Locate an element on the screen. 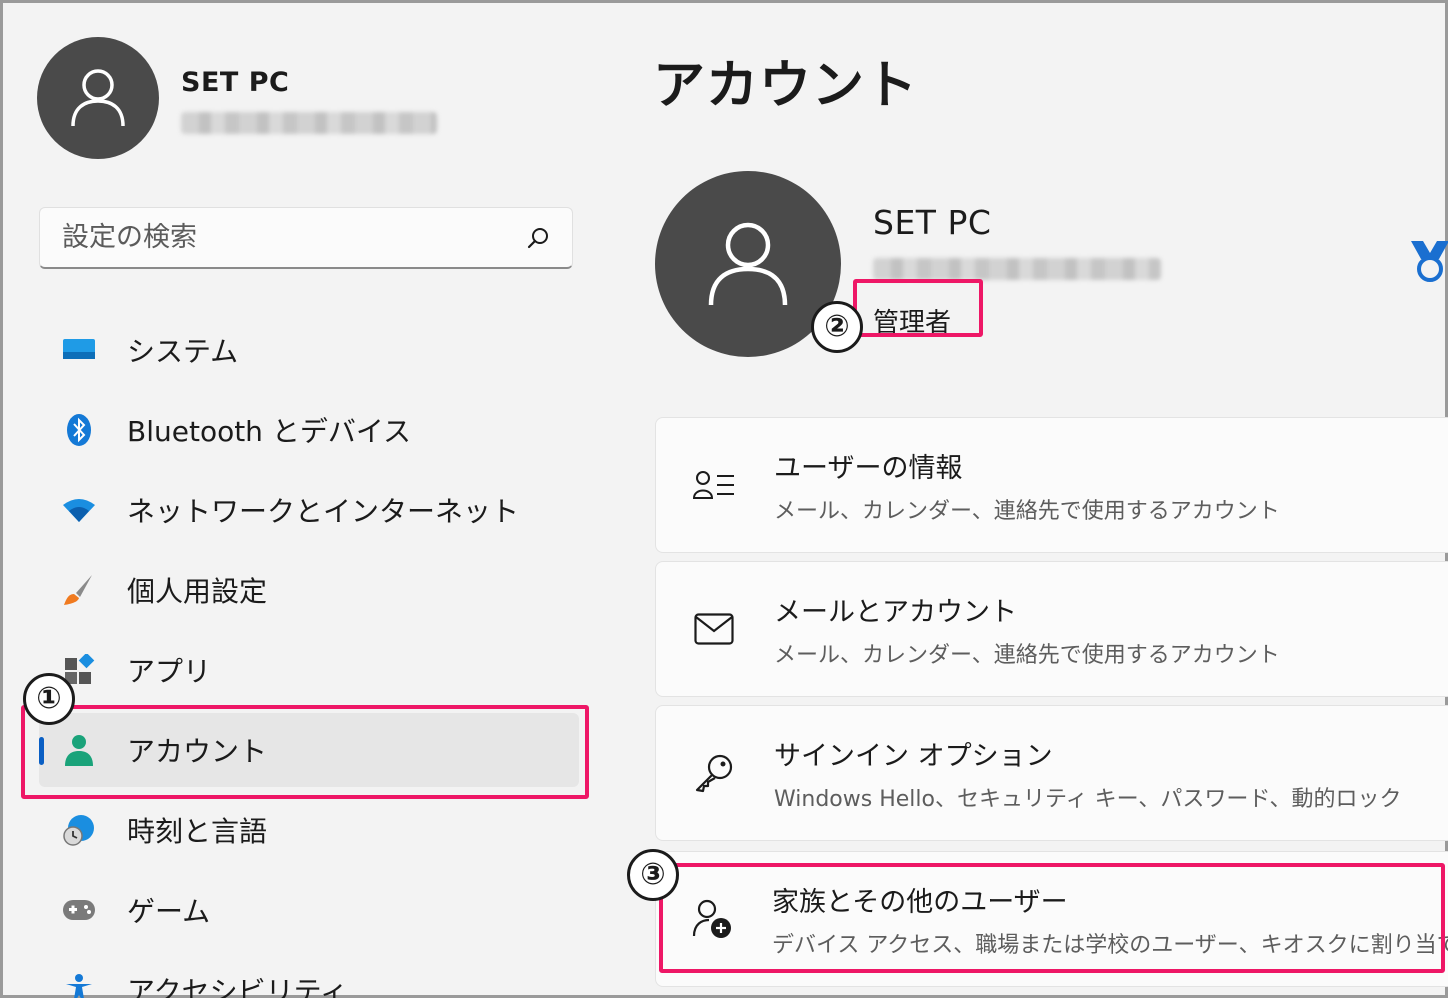 The height and width of the screenshot is (998, 1448). sidebar-item-time-language: 時刻と言語 is located at coordinates (309, 830).